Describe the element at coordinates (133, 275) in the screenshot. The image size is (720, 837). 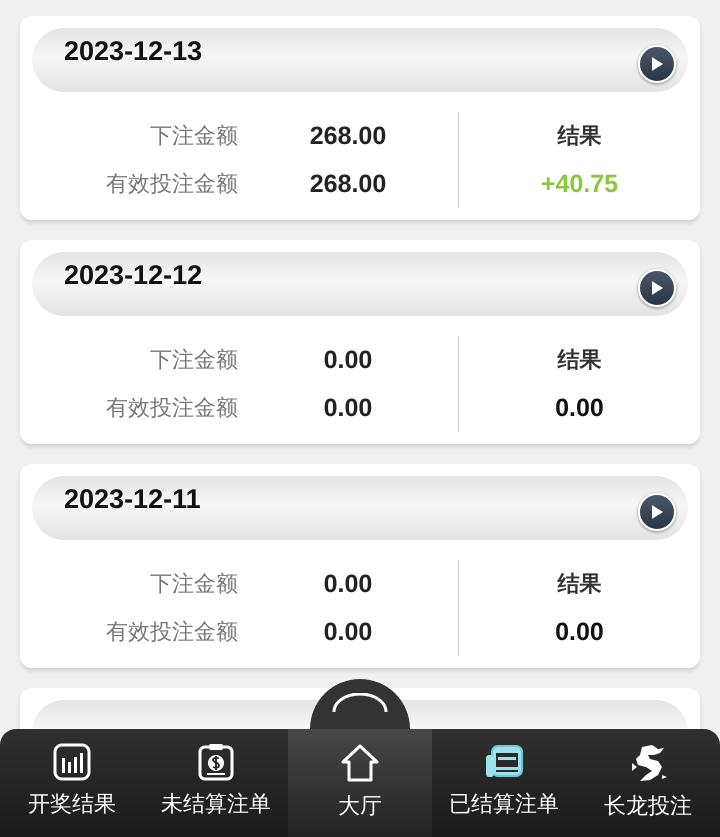
I see `date-label: 2023-12-12` at that location.